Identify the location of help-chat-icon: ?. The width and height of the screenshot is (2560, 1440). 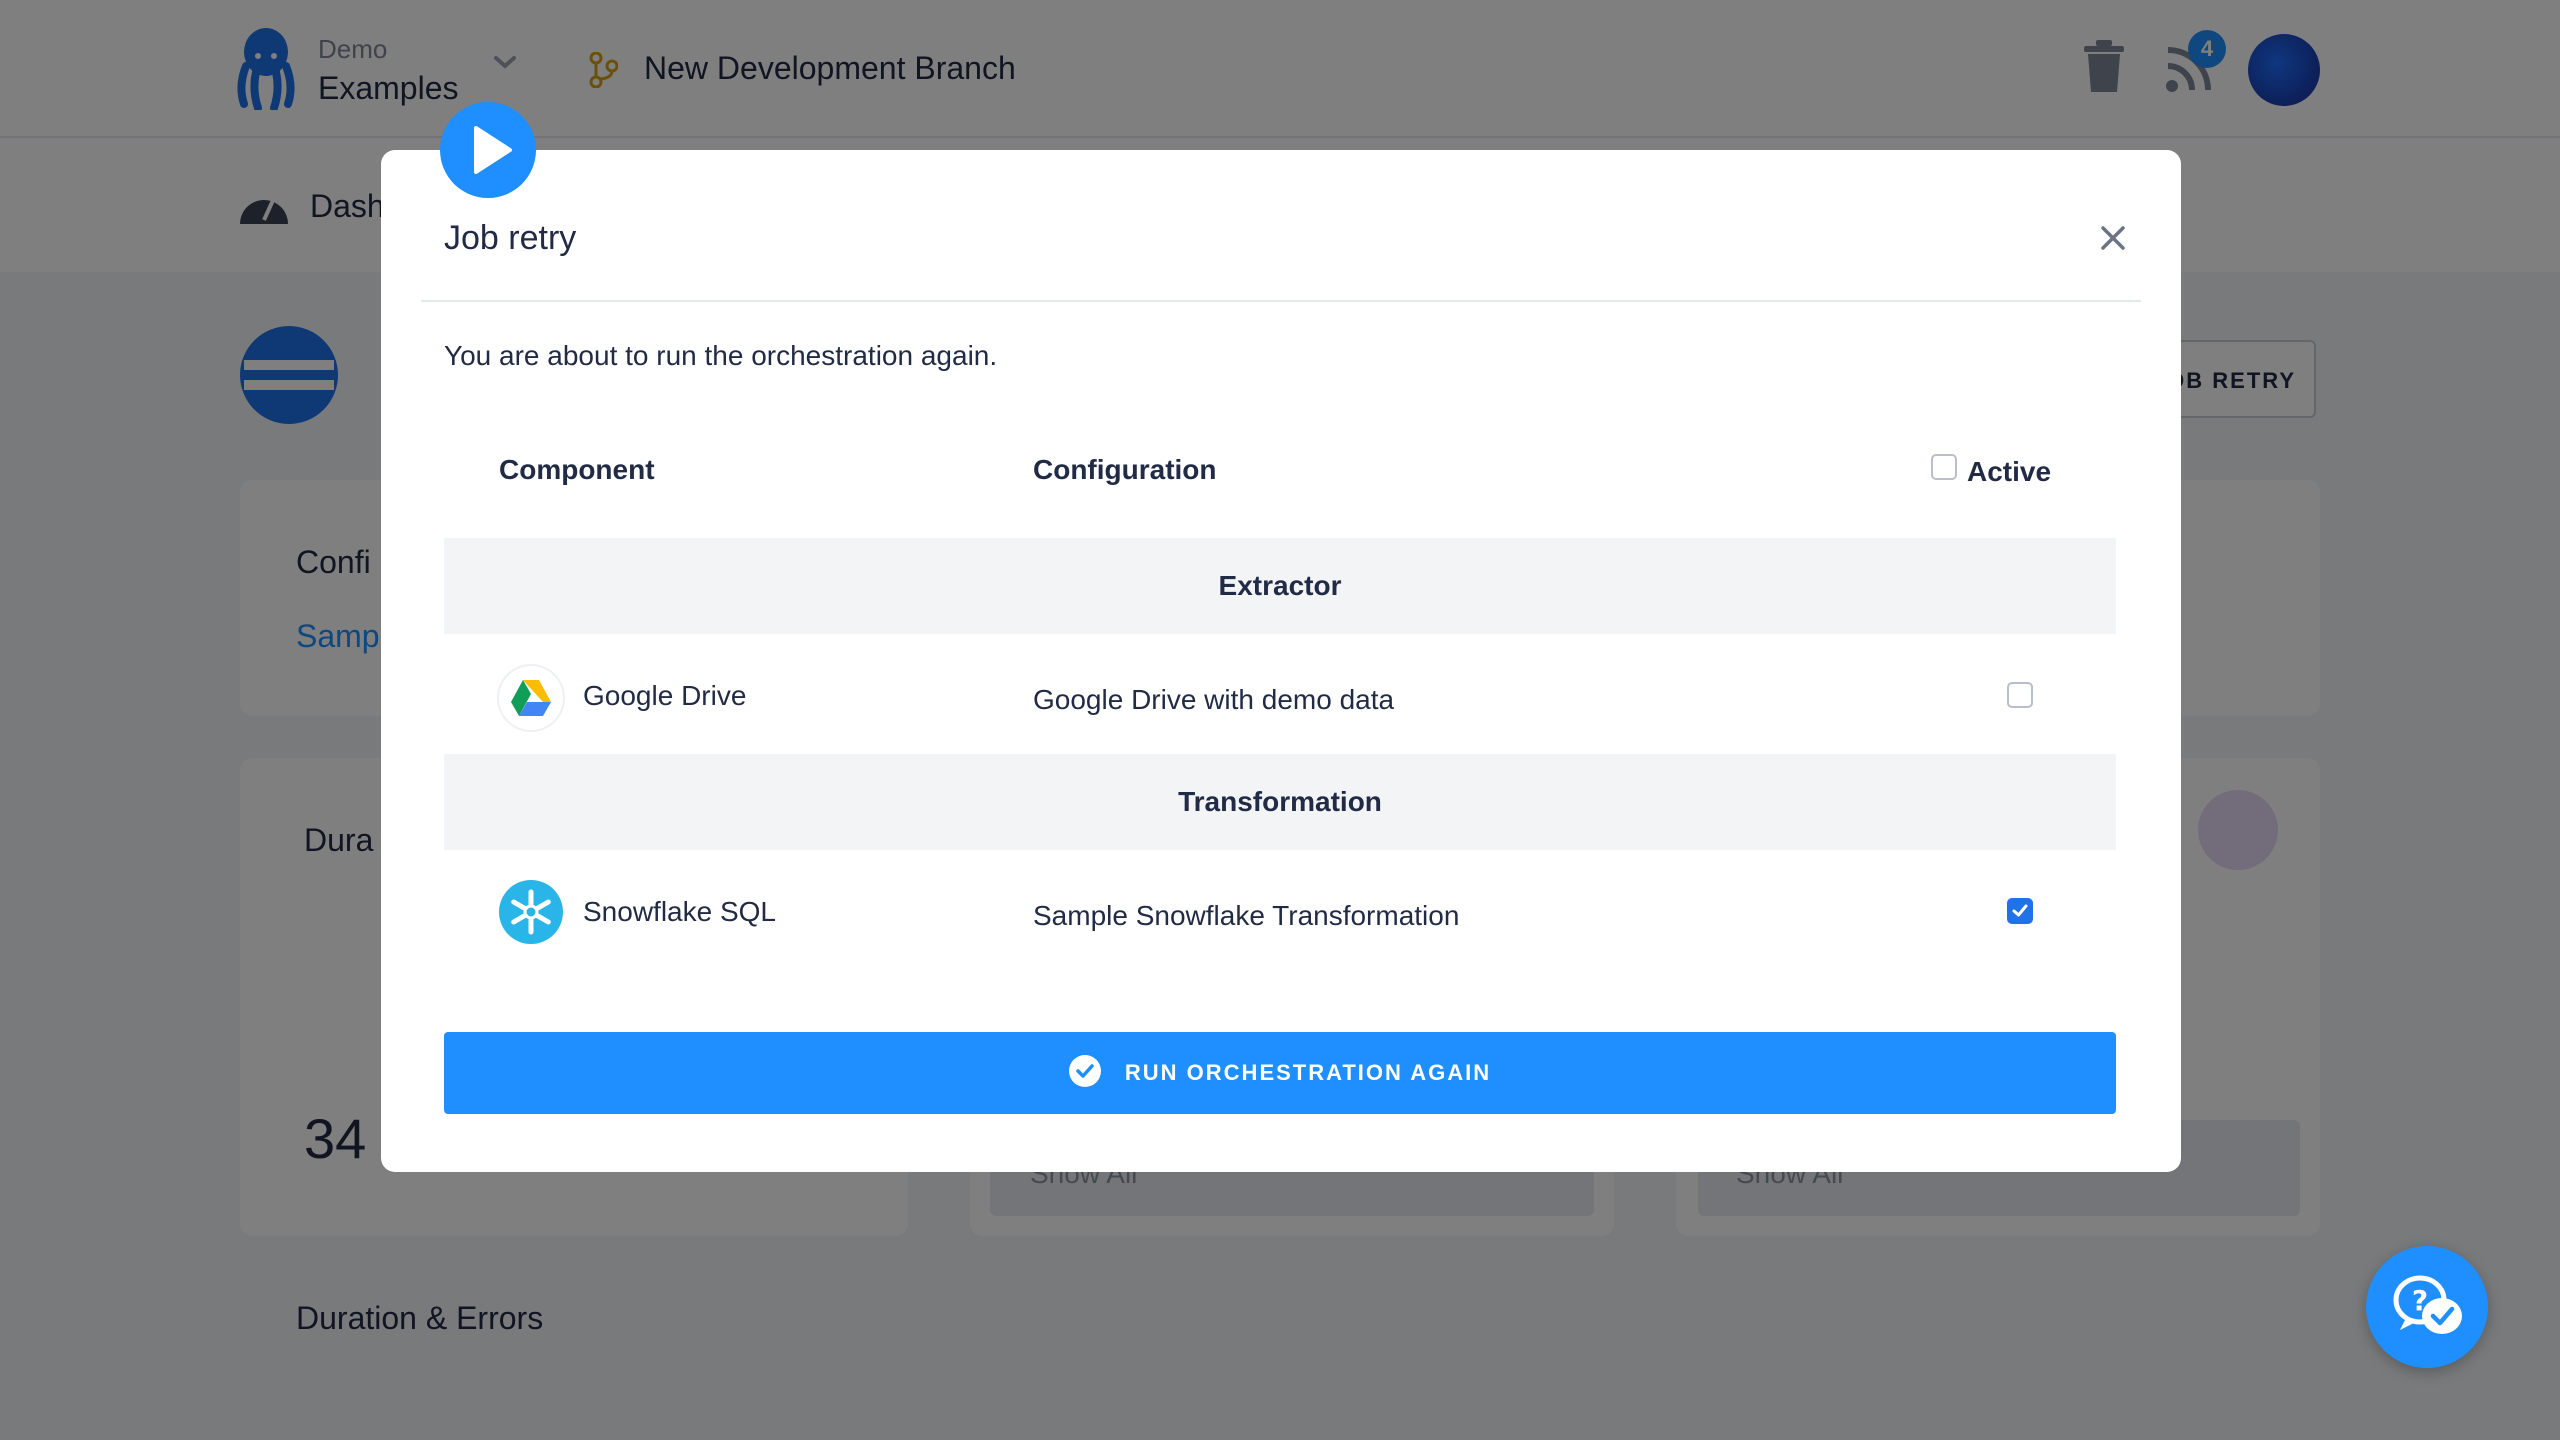
(2427, 1307).